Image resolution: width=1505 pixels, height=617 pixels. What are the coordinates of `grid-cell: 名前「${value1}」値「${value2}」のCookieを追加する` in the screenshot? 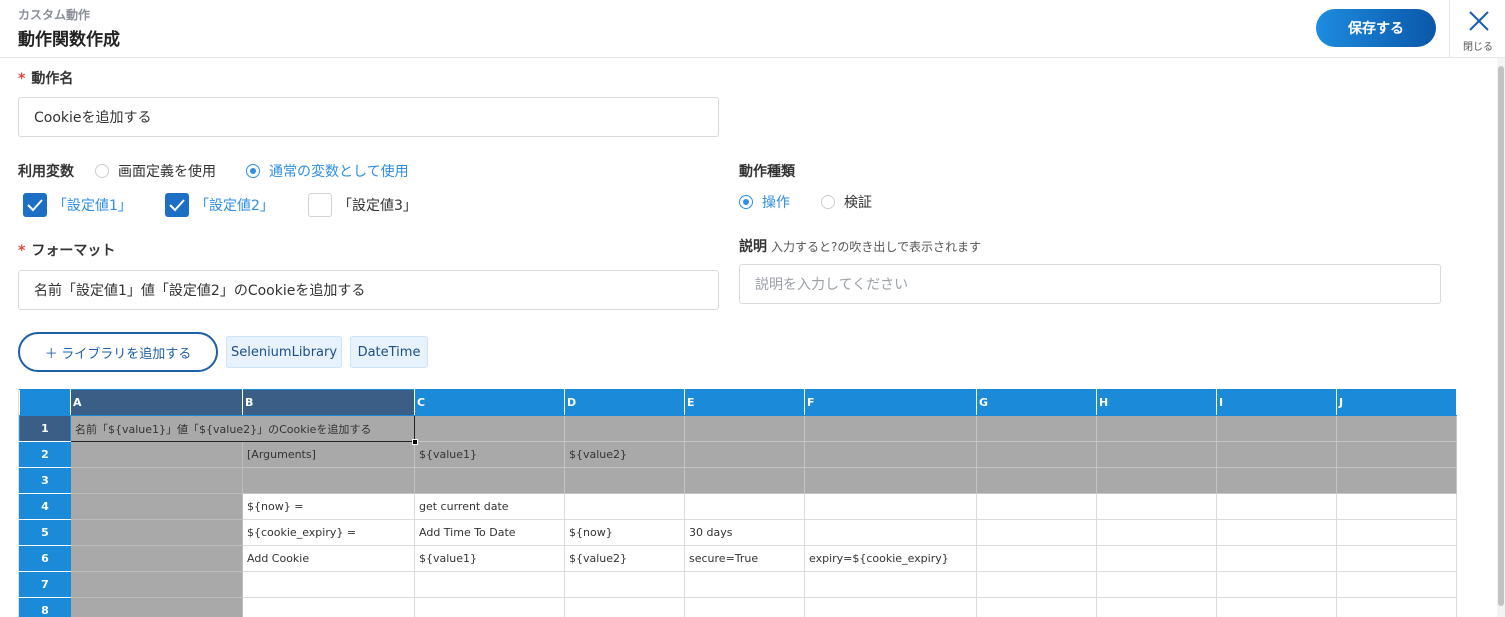 It's located at (244, 430).